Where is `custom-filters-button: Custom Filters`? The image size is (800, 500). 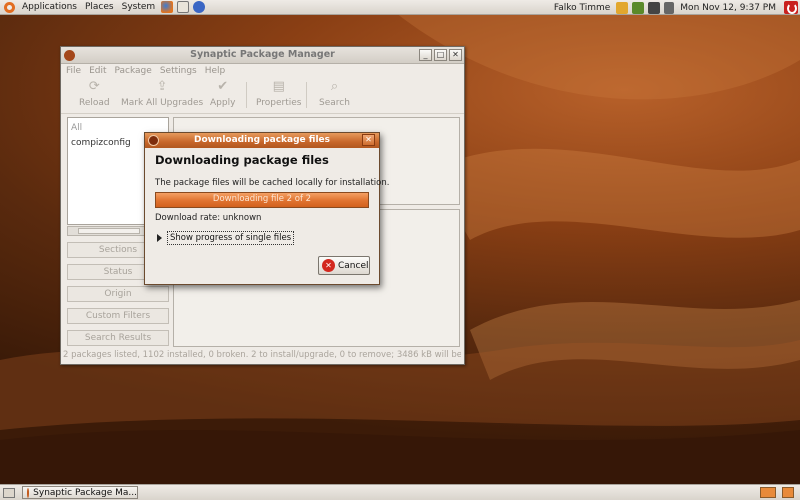 custom-filters-button: Custom Filters is located at coordinates (118, 316).